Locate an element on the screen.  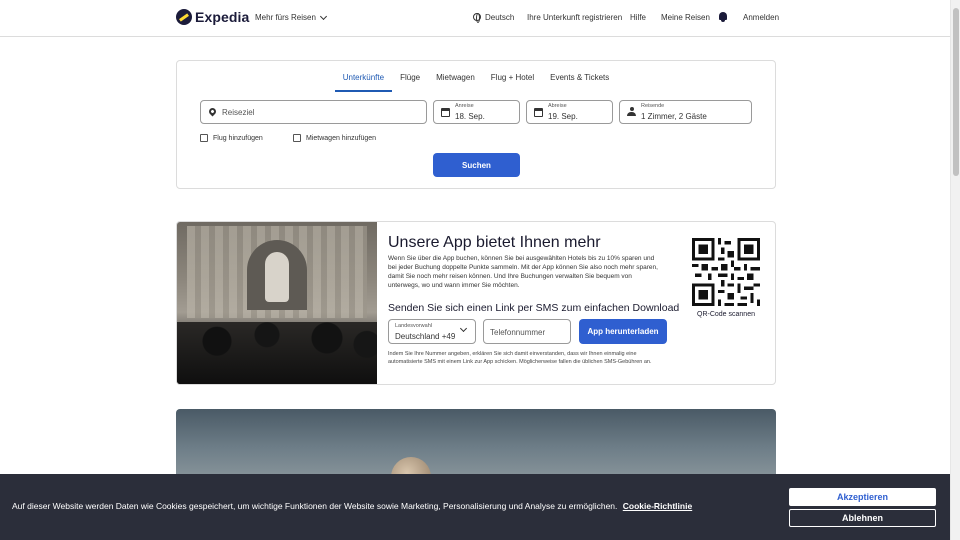
add-flight-label: Flug hinzufügen is located at coordinates (238, 138).